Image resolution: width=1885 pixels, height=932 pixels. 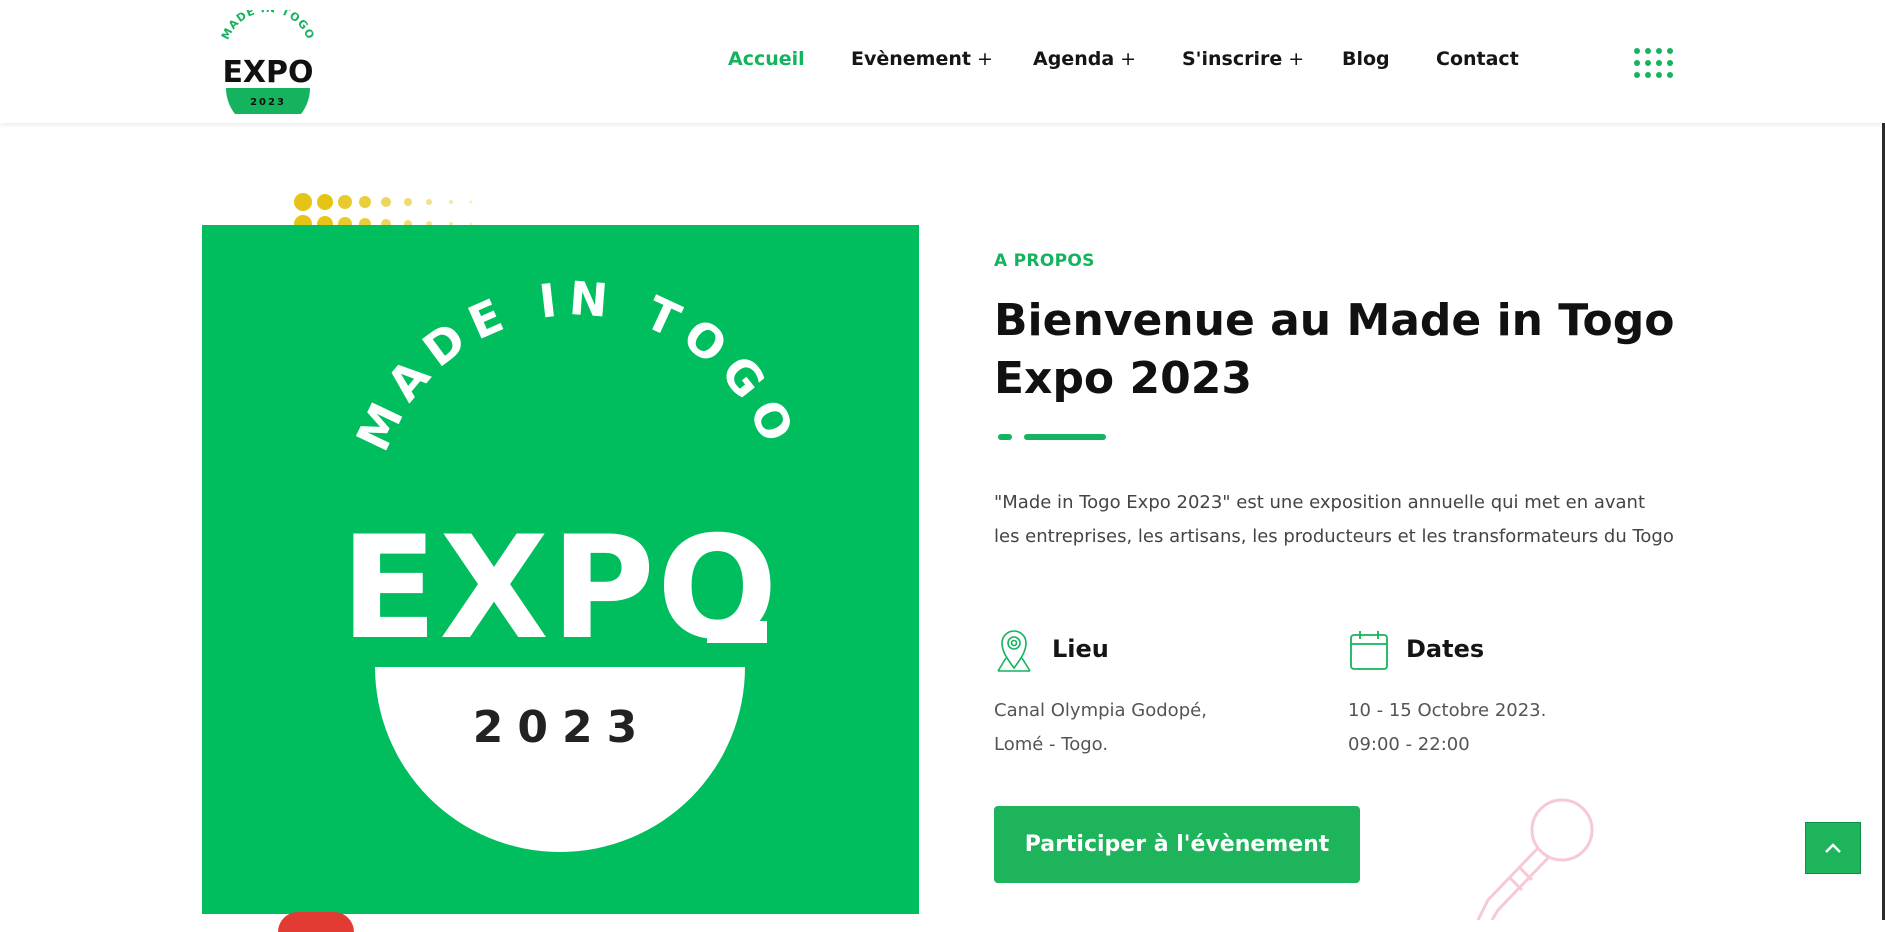 What do you see at coordinates (1052, 437) in the screenshot?
I see `title-divider` at bounding box center [1052, 437].